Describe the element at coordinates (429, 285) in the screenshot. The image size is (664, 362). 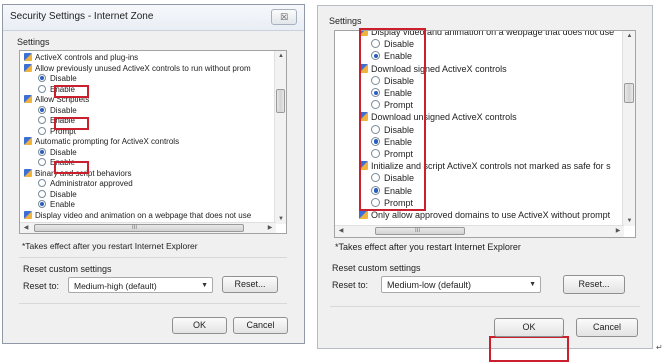
I see `reset-level-value: Medium-low (default)` at that location.